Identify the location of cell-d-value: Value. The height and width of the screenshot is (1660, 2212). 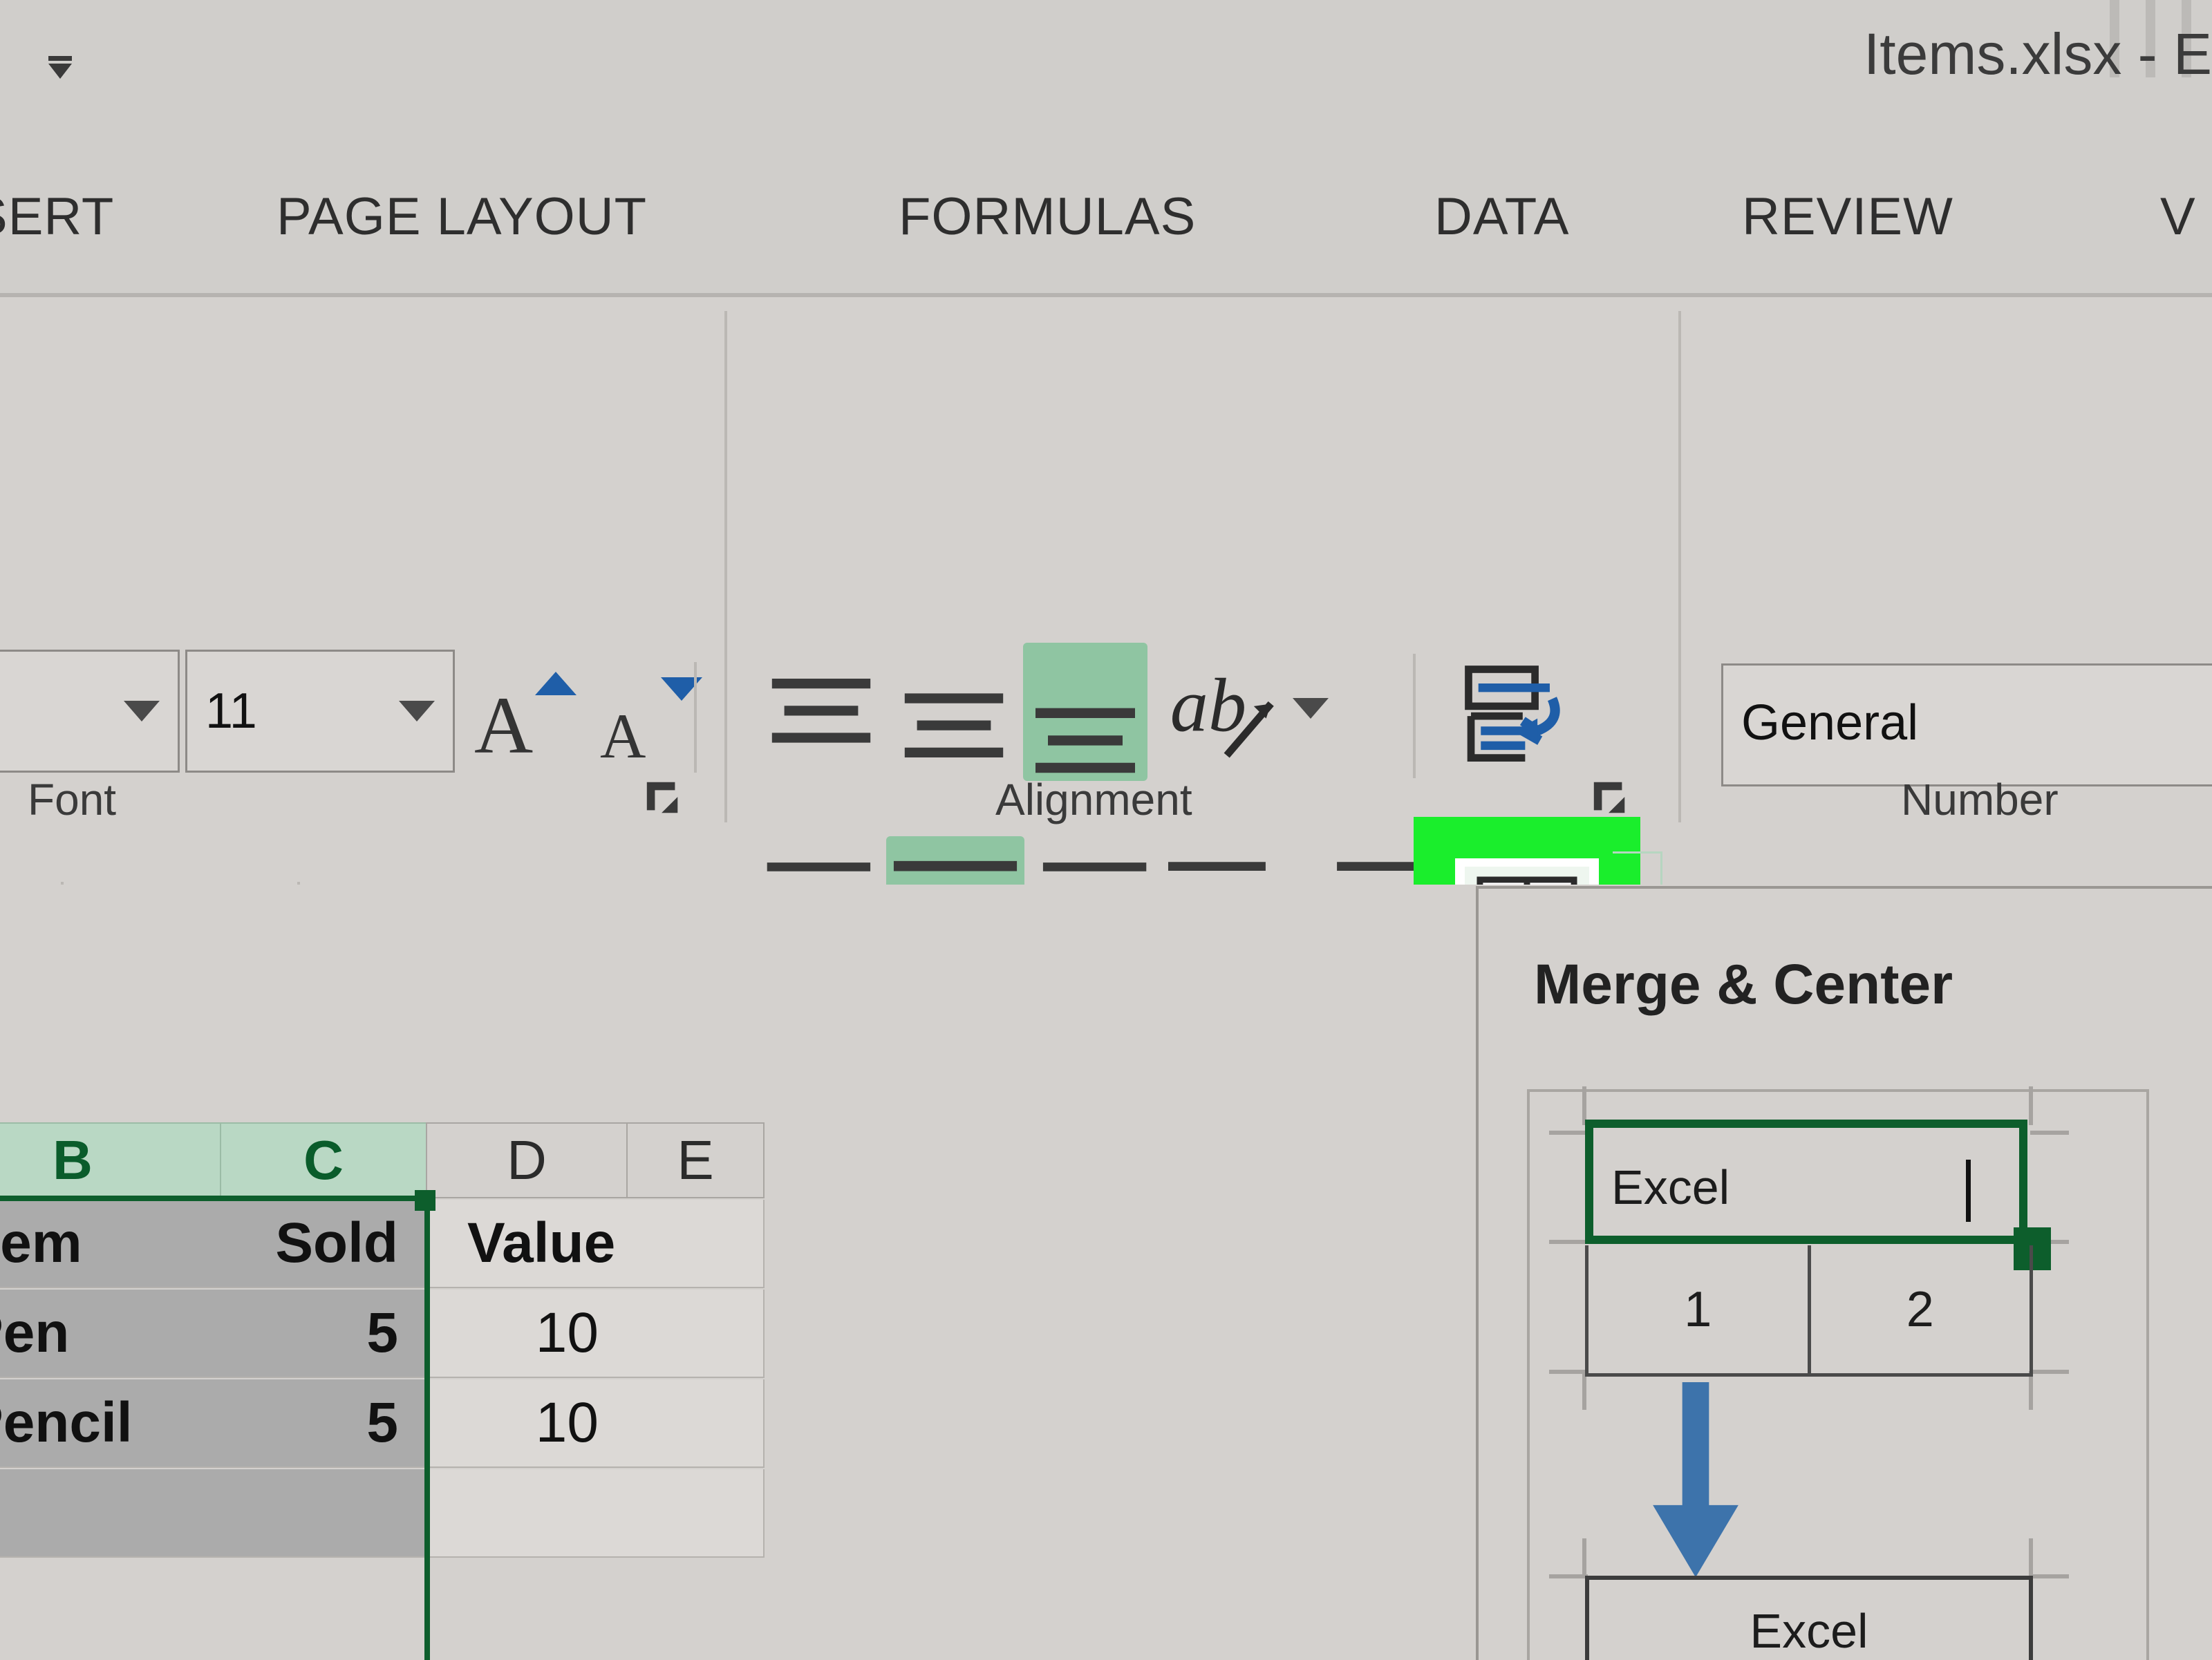
(527, 1244).